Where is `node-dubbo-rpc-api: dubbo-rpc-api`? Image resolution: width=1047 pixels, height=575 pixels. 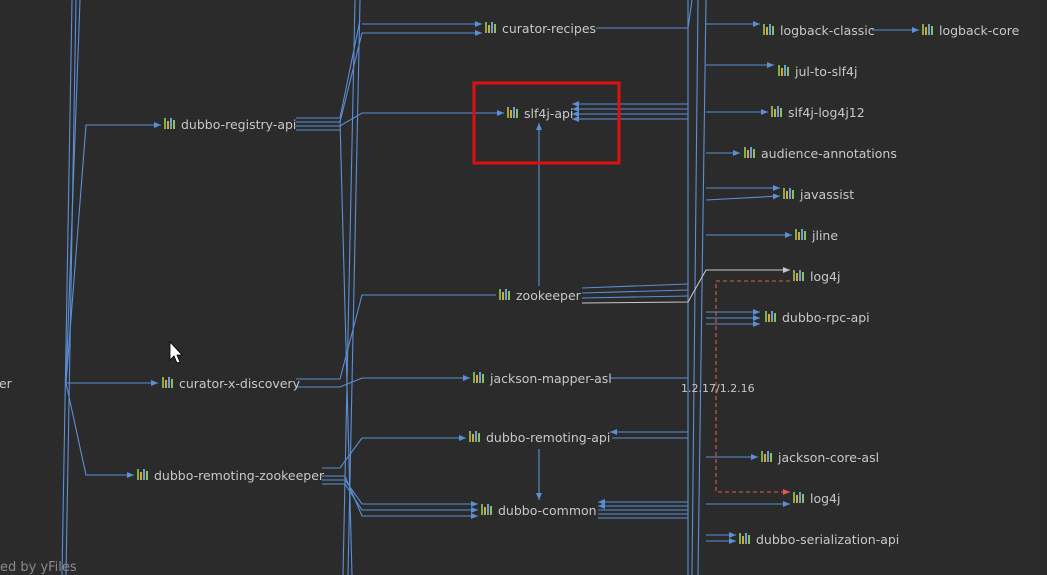 node-dubbo-rpc-api: dubbo-rpc-api is located at coordinates (817, 317).